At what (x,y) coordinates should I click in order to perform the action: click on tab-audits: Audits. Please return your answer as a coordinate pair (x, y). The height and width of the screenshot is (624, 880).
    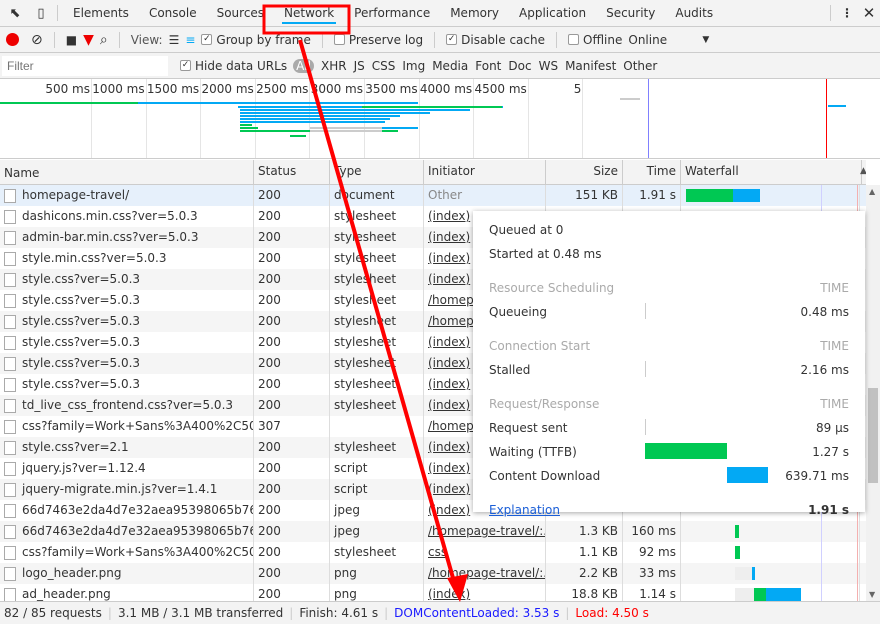
    Looking at the image, I should click on (694, 13).